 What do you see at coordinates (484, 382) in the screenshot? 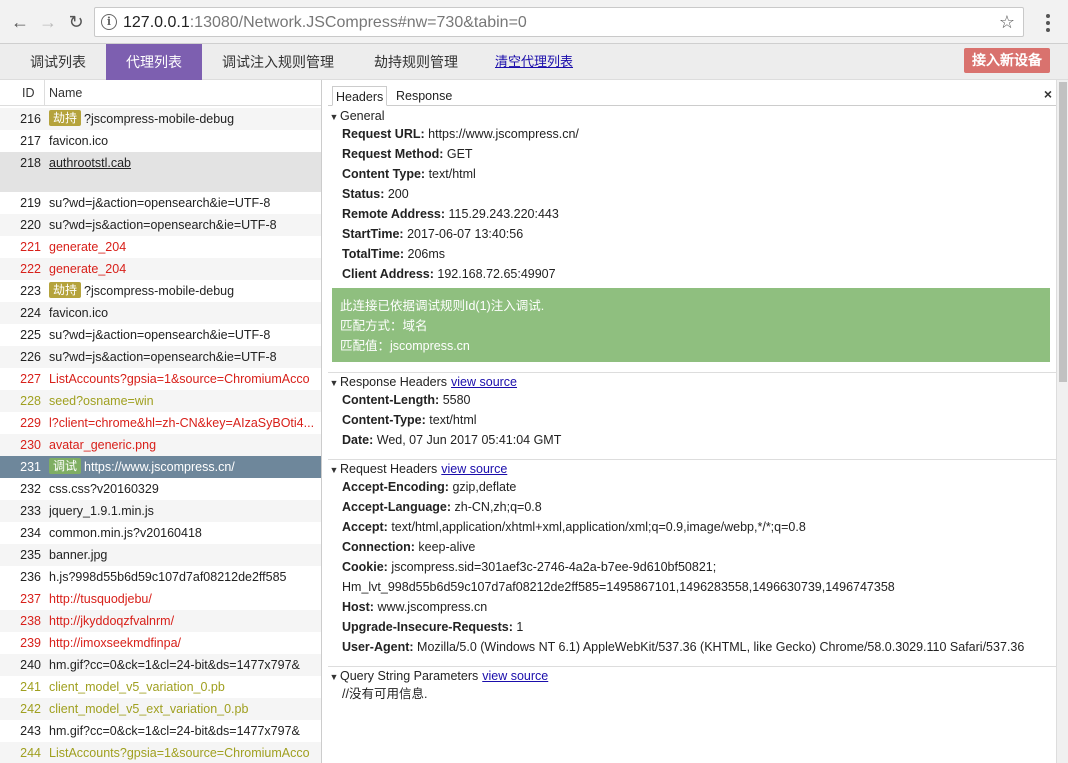
I see `response-view-source-link: view source` at bounding box center [484, 382].